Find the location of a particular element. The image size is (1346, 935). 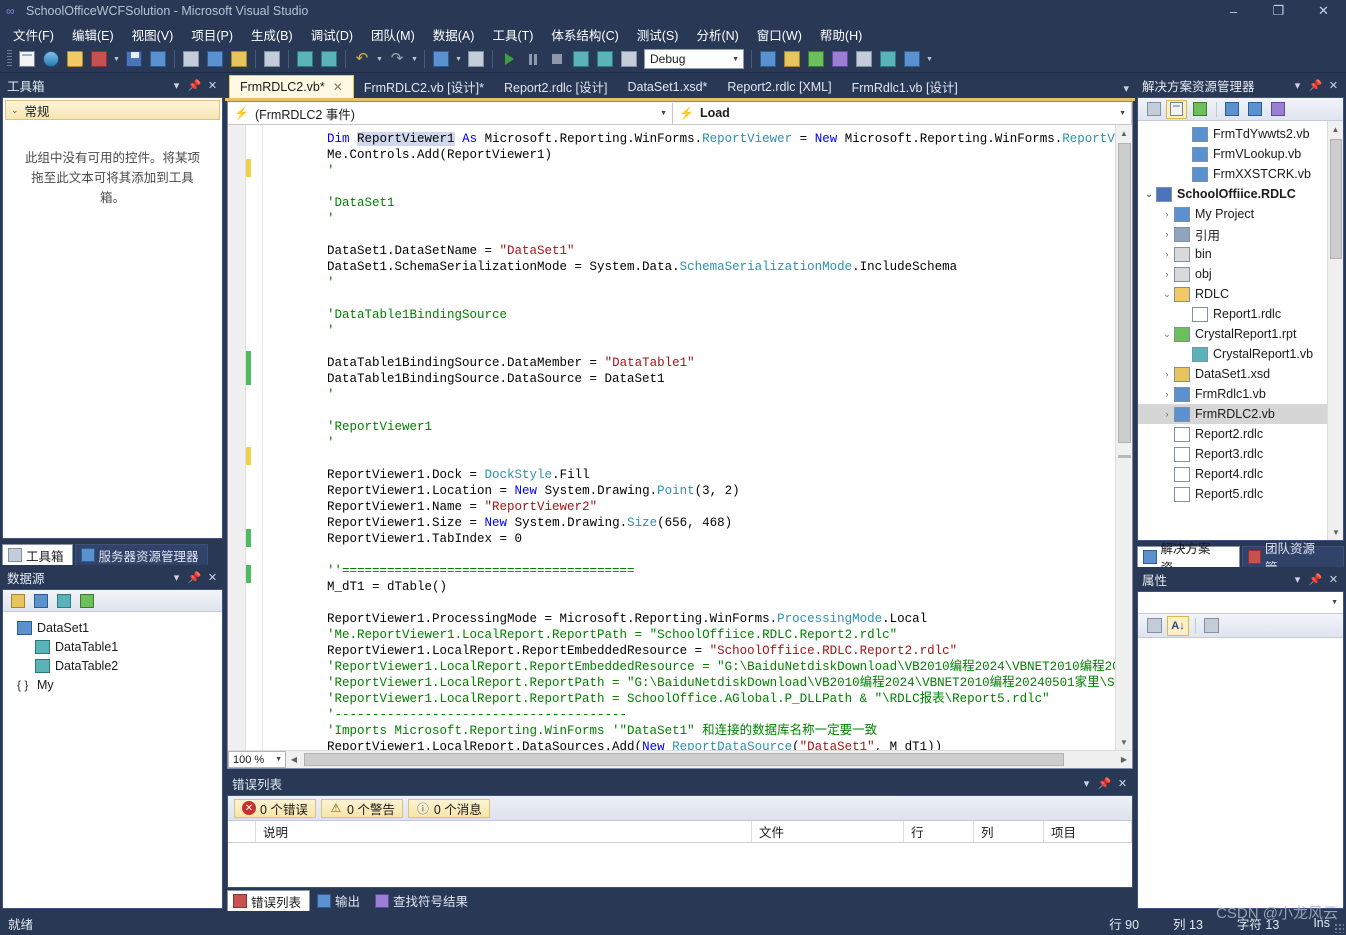

categorized-icon is located at coordinates (1154, 626).